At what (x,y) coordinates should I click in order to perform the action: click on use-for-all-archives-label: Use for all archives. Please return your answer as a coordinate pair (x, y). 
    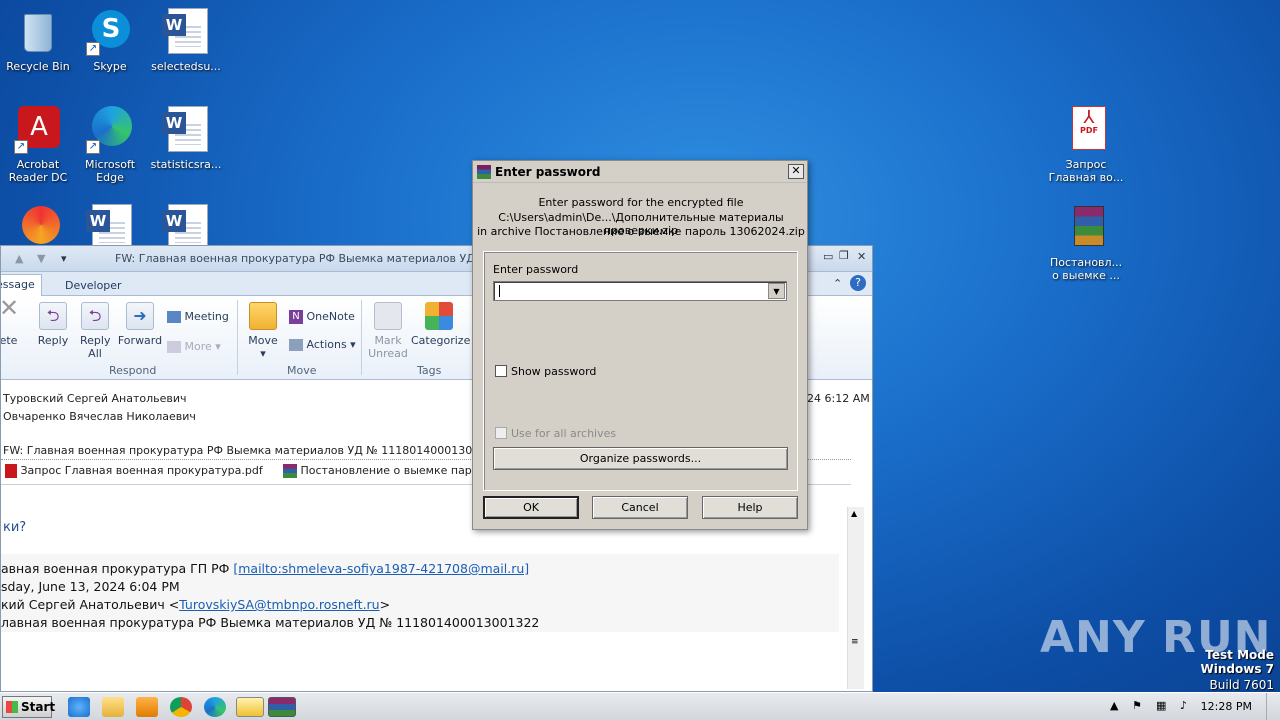
    Looking at the image, I should click on (564, 433).